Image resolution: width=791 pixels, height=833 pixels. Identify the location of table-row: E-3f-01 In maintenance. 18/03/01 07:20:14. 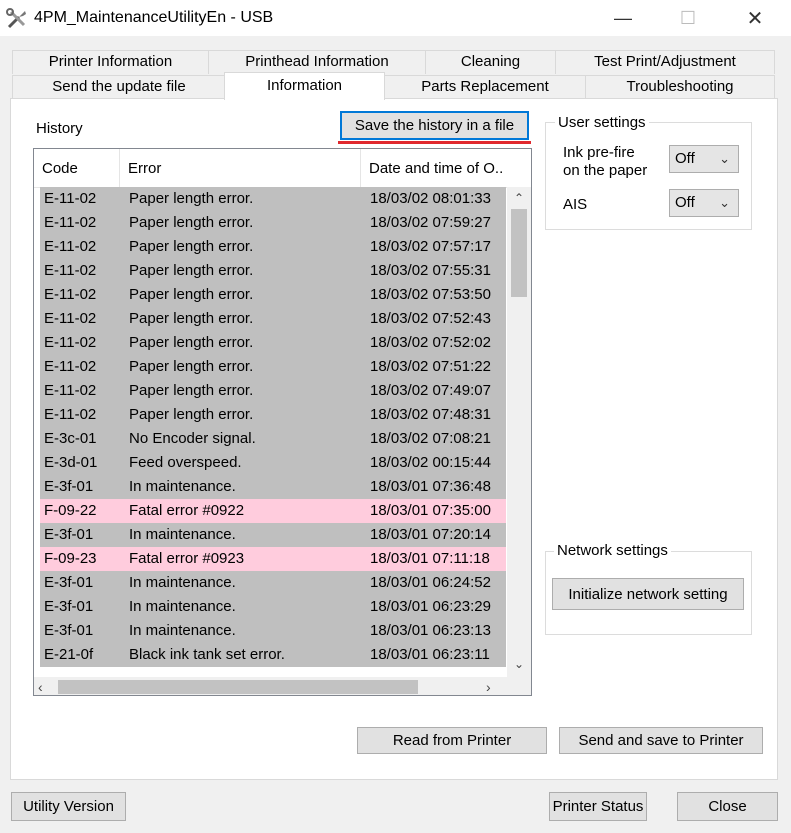
(273, 535).